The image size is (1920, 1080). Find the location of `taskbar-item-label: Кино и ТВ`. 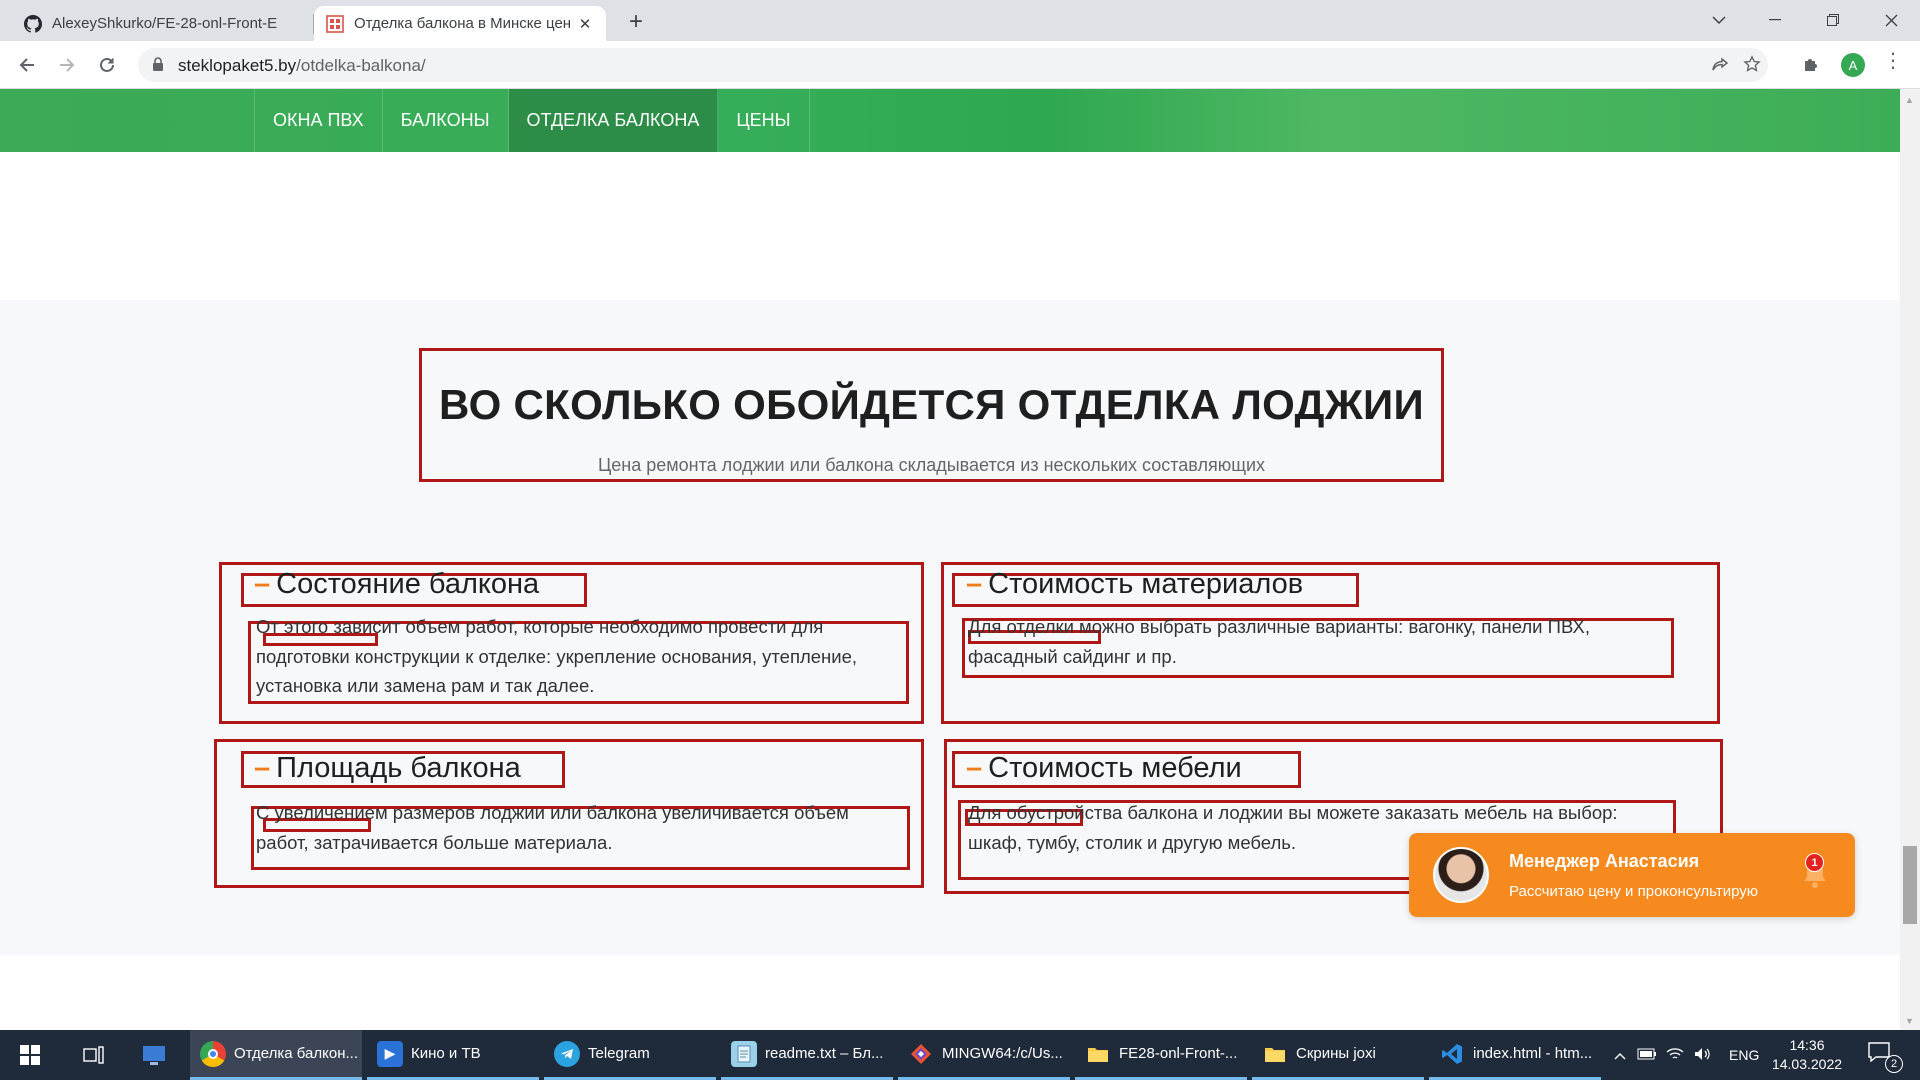

taskbar-item-label: Кино и ТВ is located at coordinates (446, 1053).